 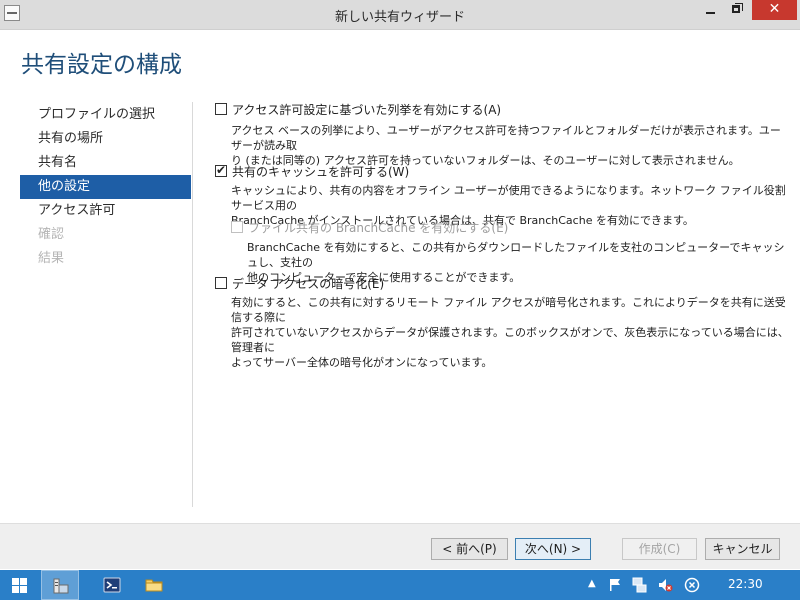 What do you see at coordinates (51, 234) in the screenshot?
I see `step-confirmation: 確認` at bounding box center [51, 234].